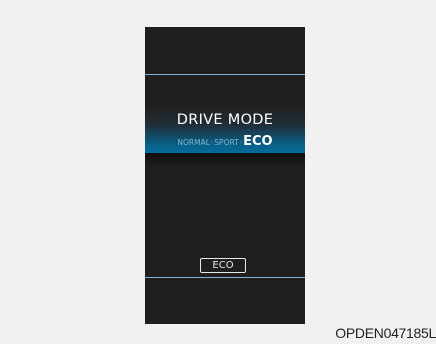 This screenshot has height=344, width=436. Describe the element at coordinates (258, 141) in the screenshot. I see `mode-eco-selected: ECO` at that location.